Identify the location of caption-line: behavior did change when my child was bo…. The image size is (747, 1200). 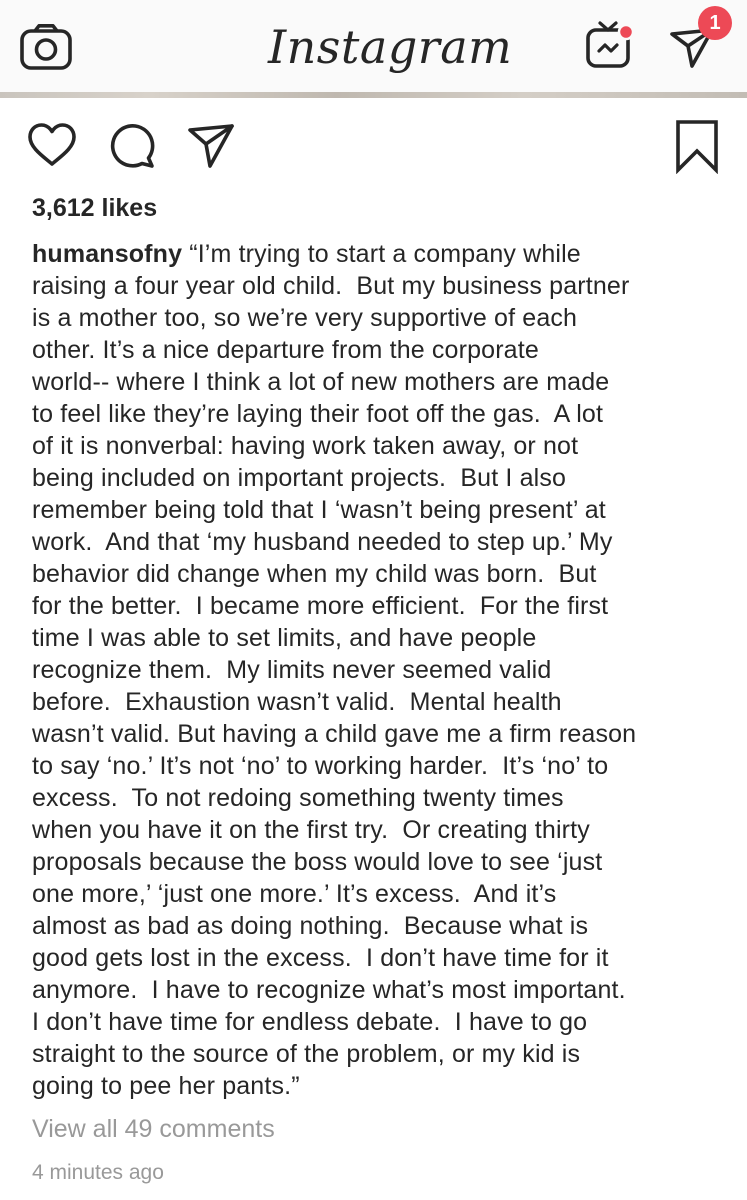
(314, 574).